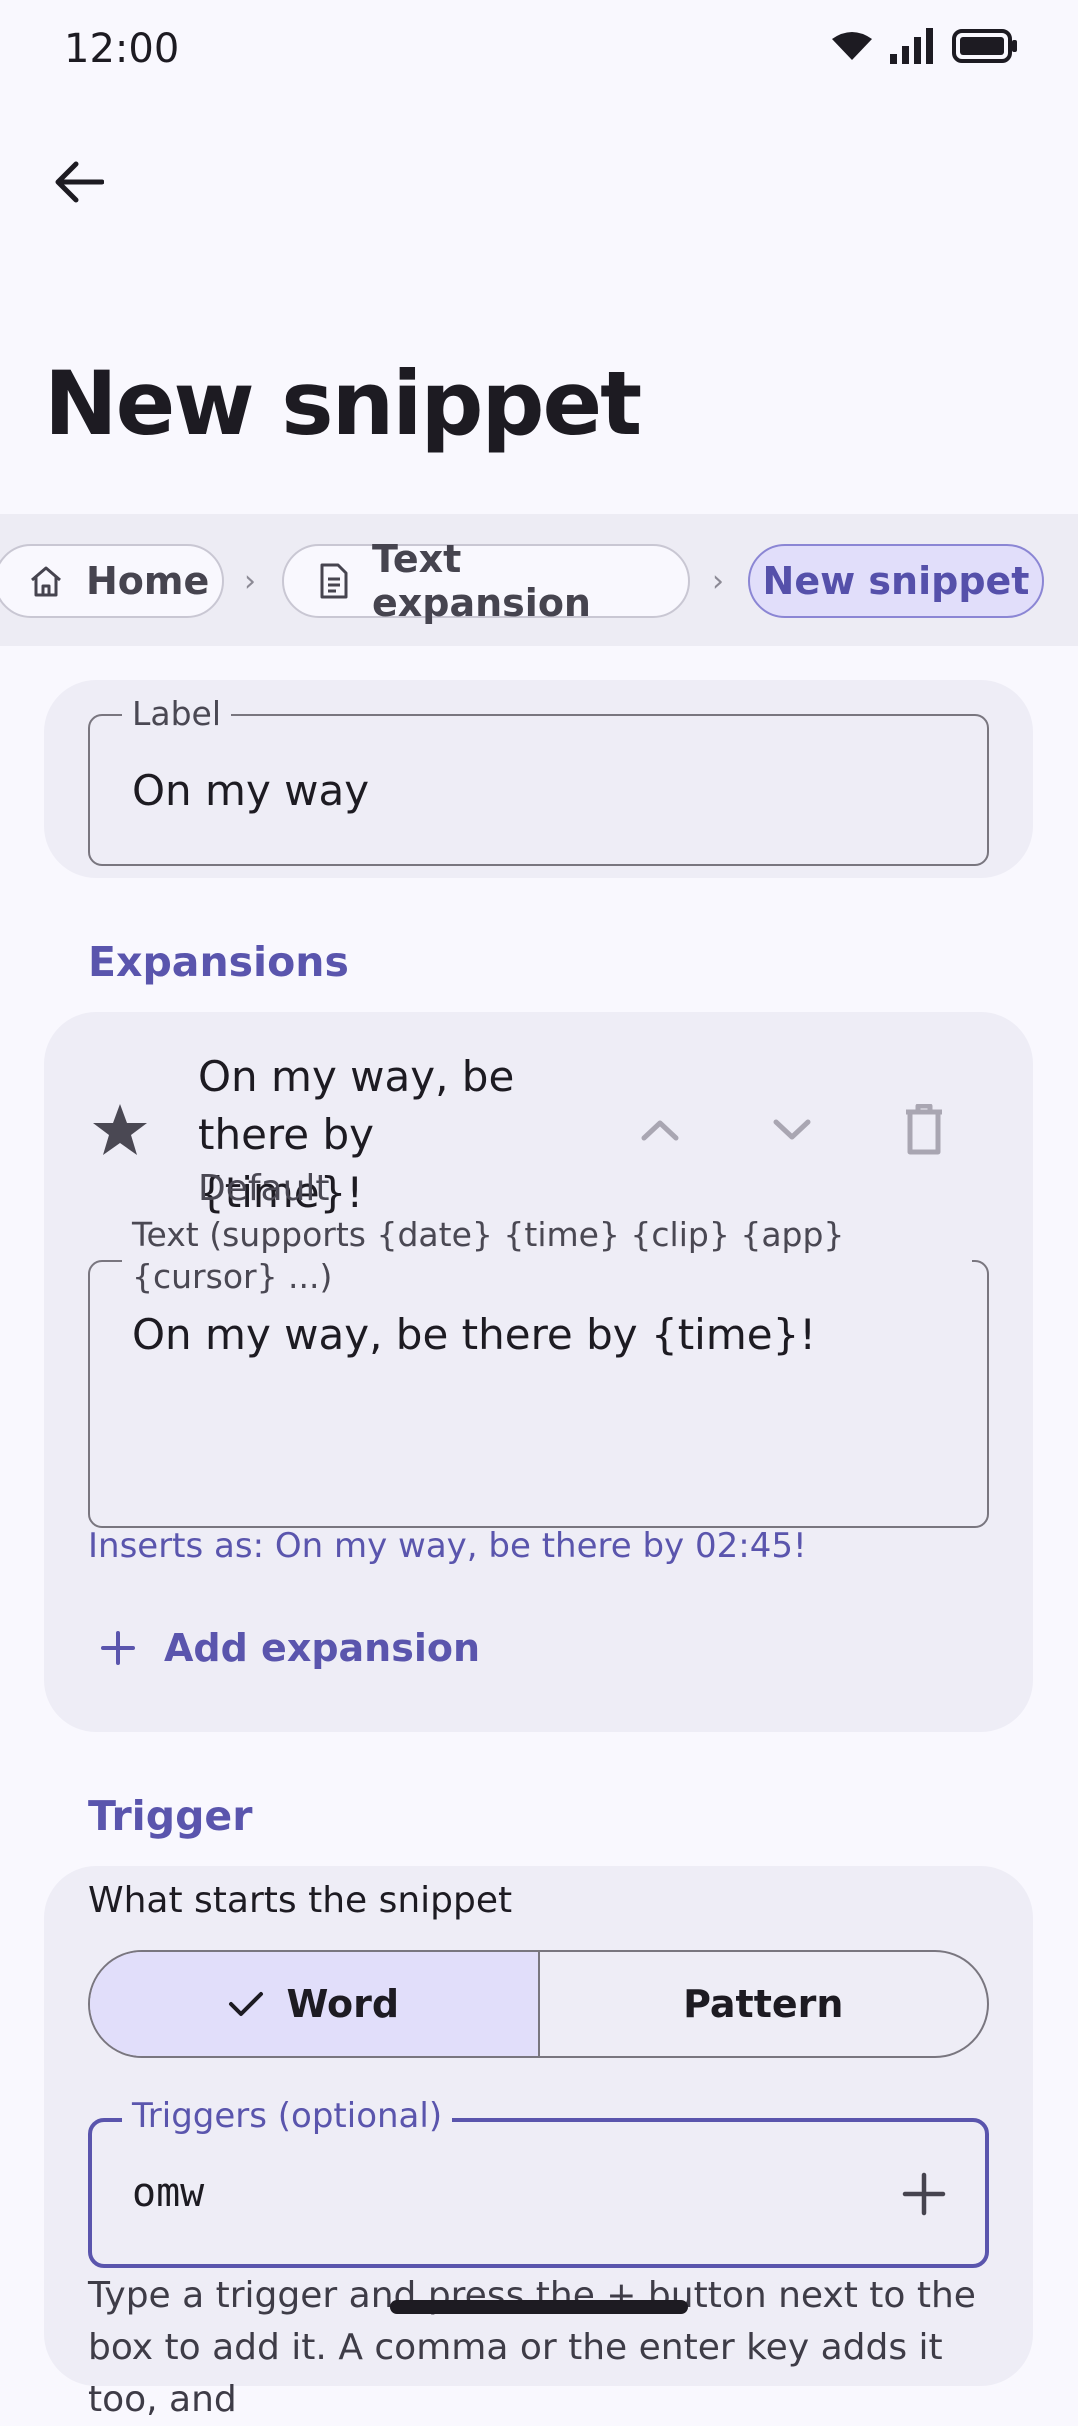 This screenshot has width=1078, height=2426. I want to click on chevron-up-icon, so click(660, 1130).